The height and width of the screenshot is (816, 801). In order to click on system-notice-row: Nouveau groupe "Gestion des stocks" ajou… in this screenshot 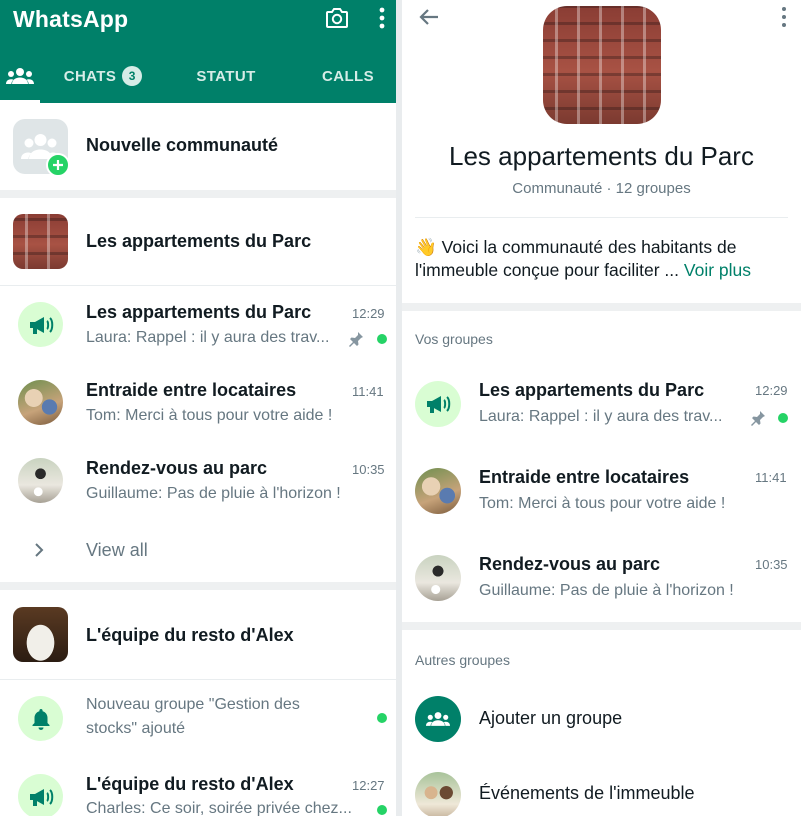, I will do `click(198, 719)`.